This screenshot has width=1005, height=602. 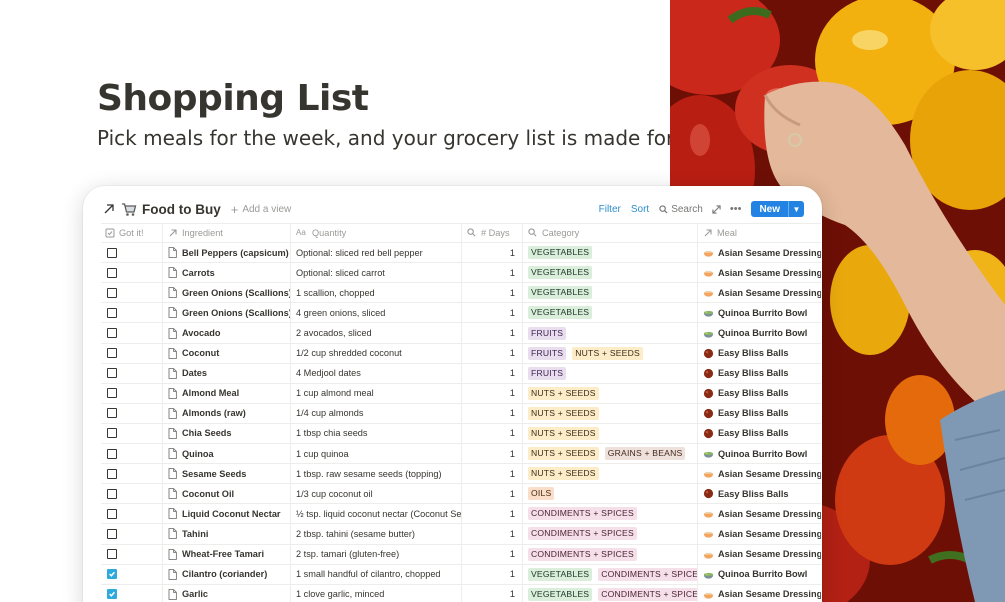 What do you see at coordinates (610, 233) in the screenshot?
I see `column-header-category: Category` at bounding box center [610, 233].